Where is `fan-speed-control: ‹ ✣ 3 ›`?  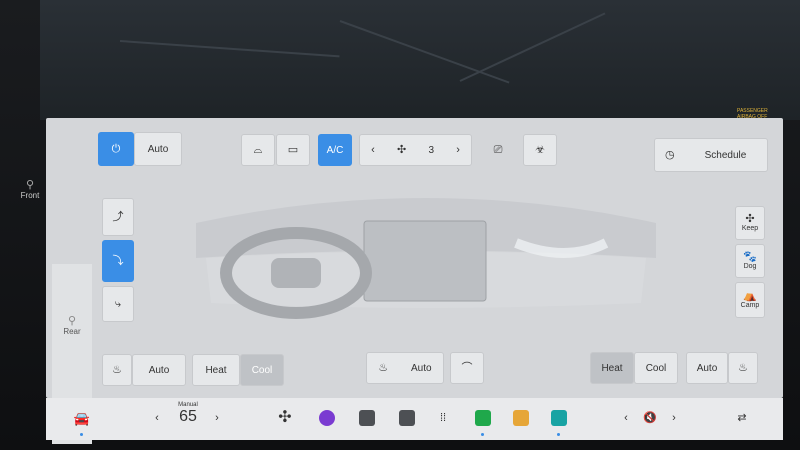 fan-speed-control: ‹ ✣ 3 › is located at coordinates (415, 150).